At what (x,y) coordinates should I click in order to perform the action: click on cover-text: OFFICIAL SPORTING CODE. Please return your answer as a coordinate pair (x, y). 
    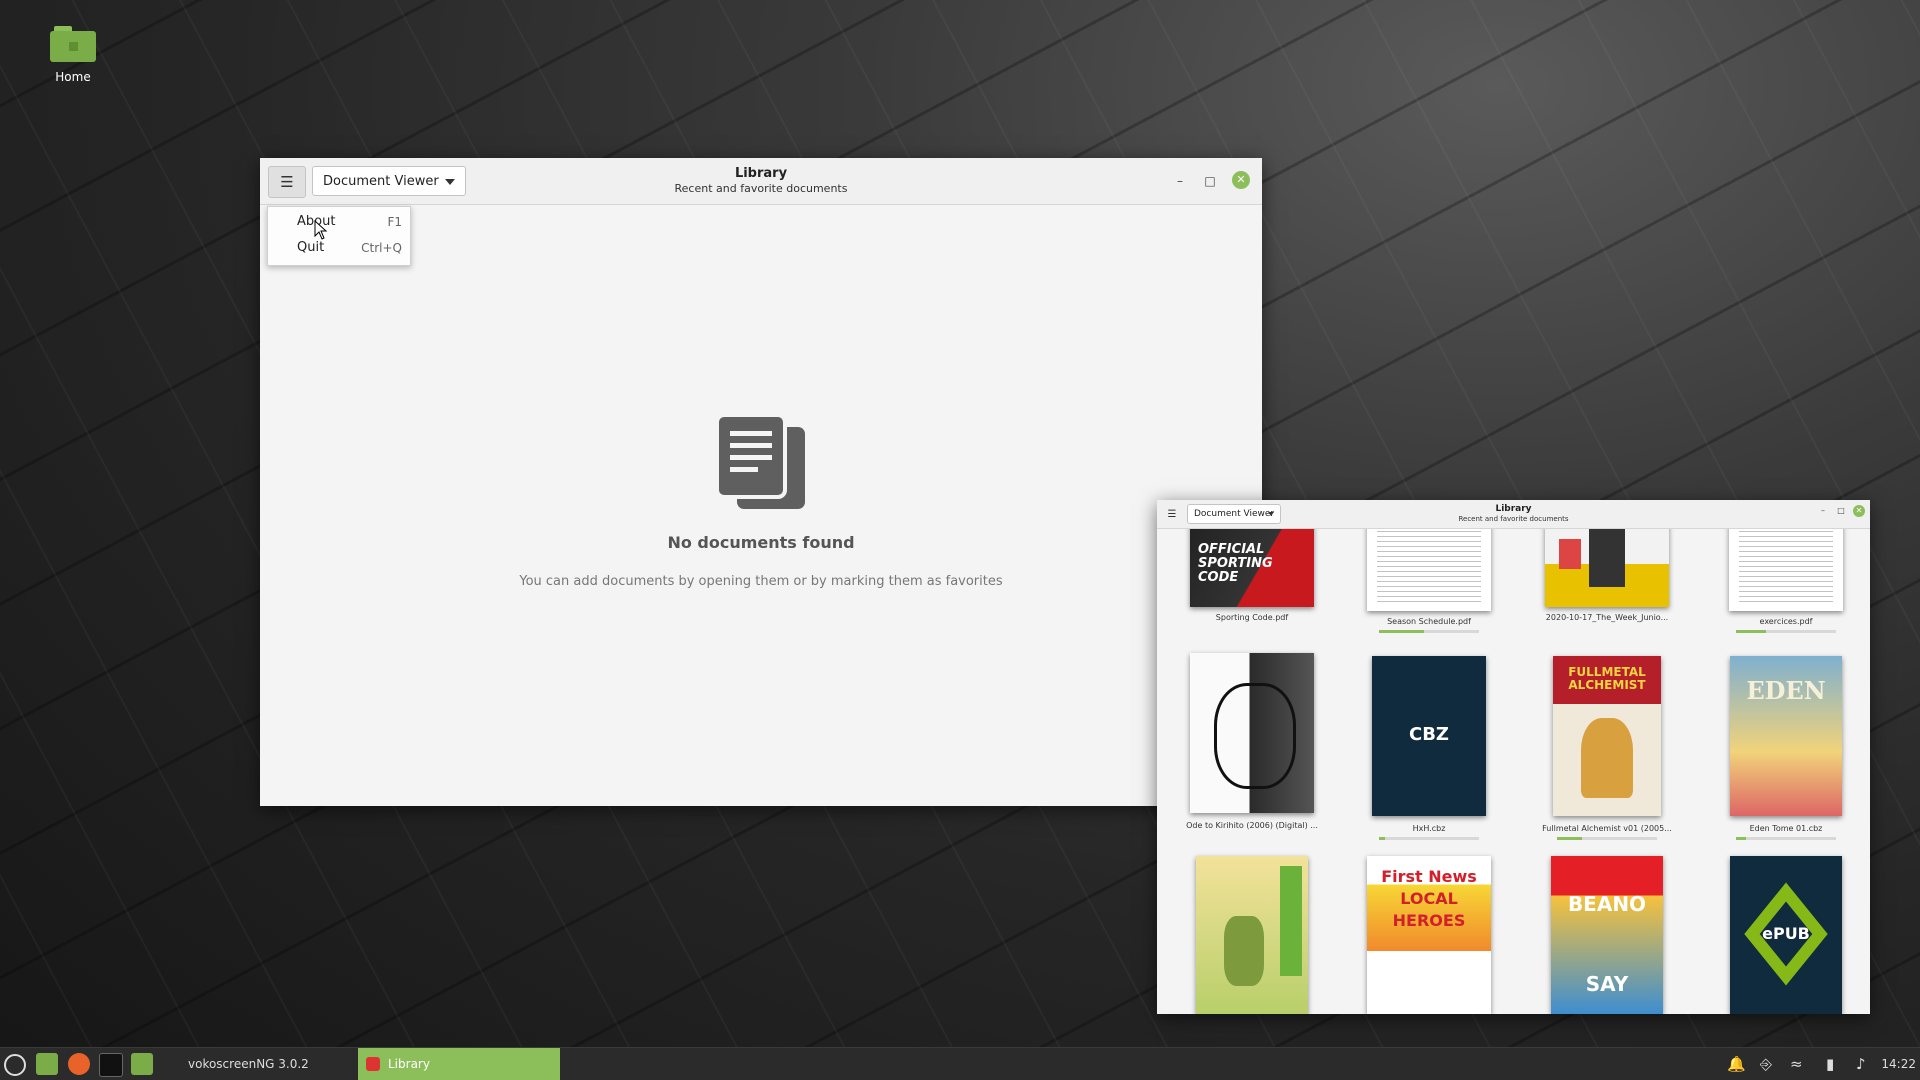
    Looking at the image, I should click on (1235, 563).